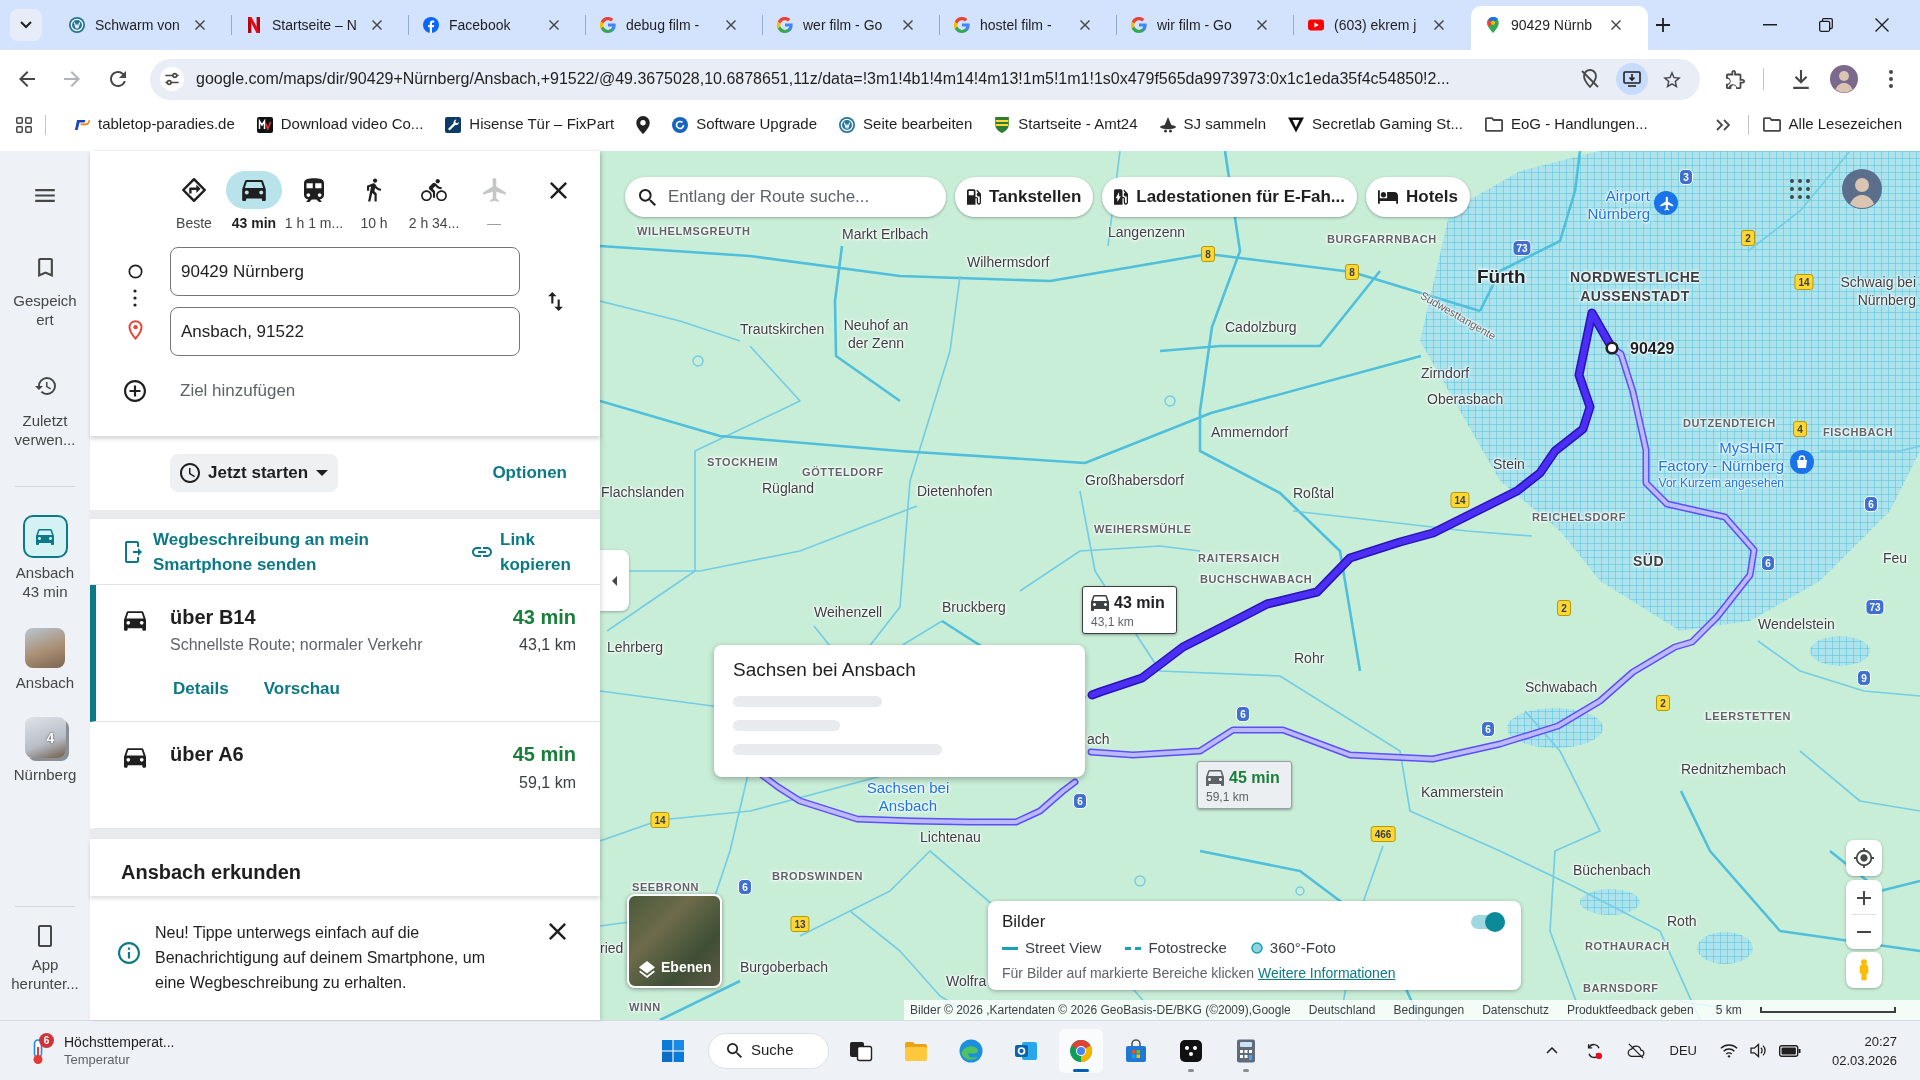 This screenshot has height=1080, width=1920. I want to click on district-label: SEEBRONN, so click(666, 887).